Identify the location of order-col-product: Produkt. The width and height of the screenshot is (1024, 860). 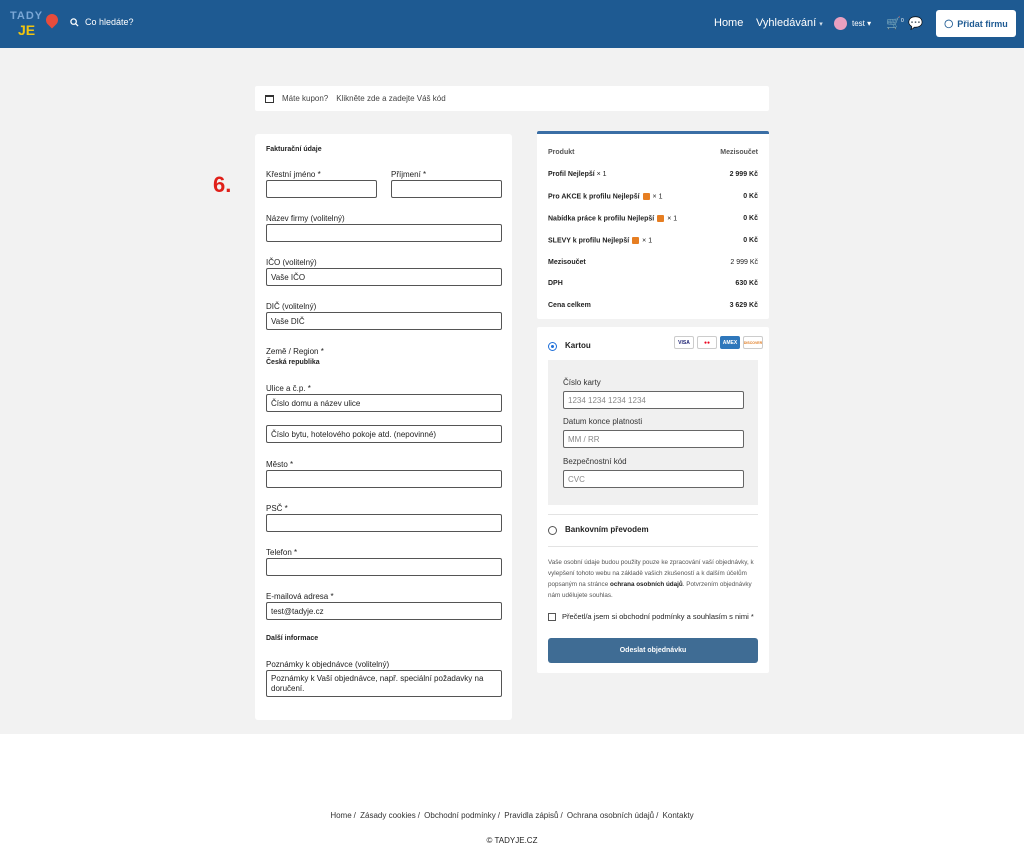
(561, 152).